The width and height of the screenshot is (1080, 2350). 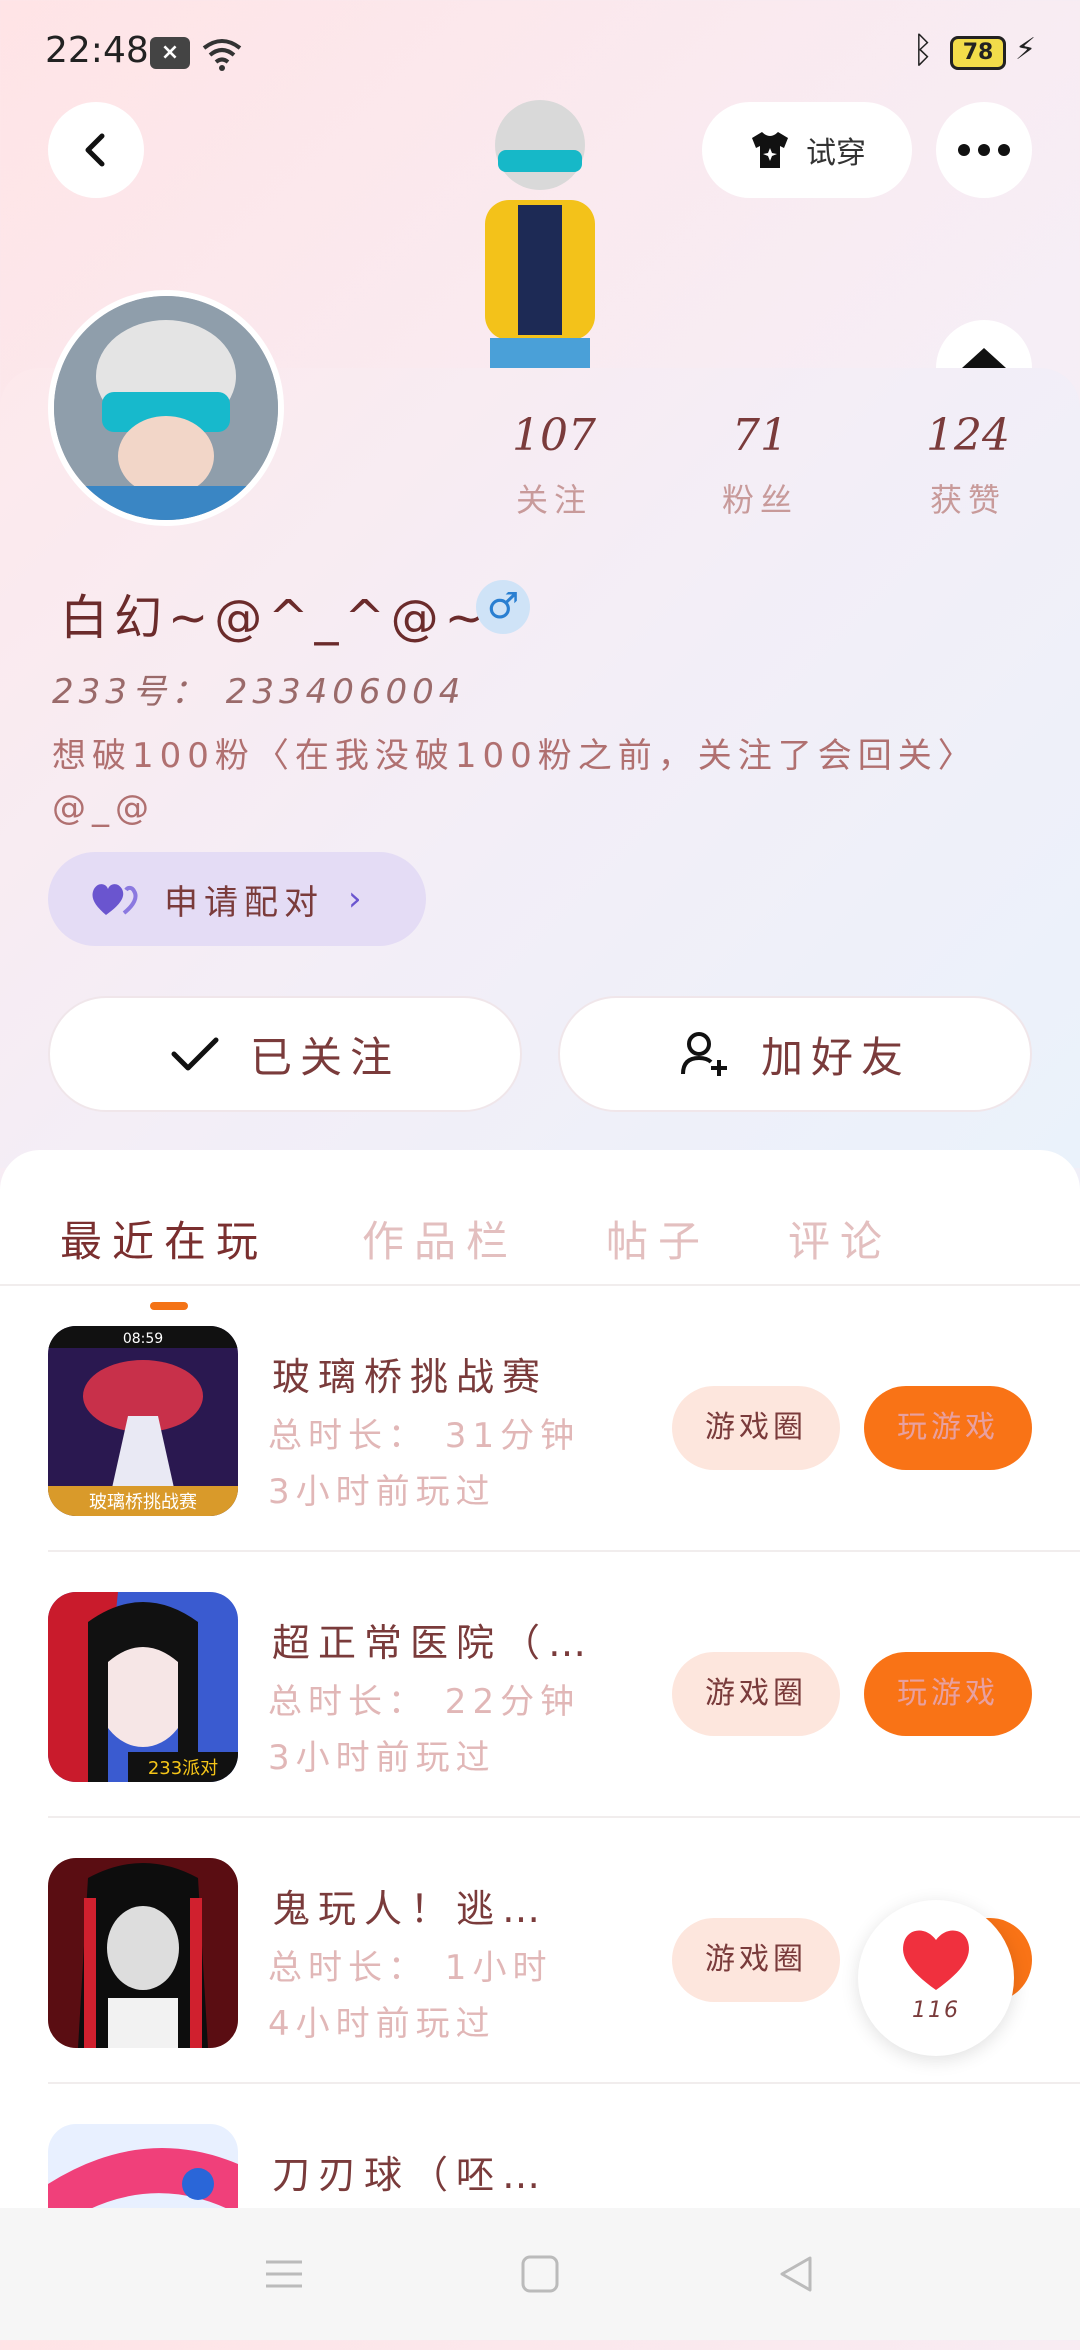 I want to click on tab-comments: 评论, so click(x=840, y=1238).